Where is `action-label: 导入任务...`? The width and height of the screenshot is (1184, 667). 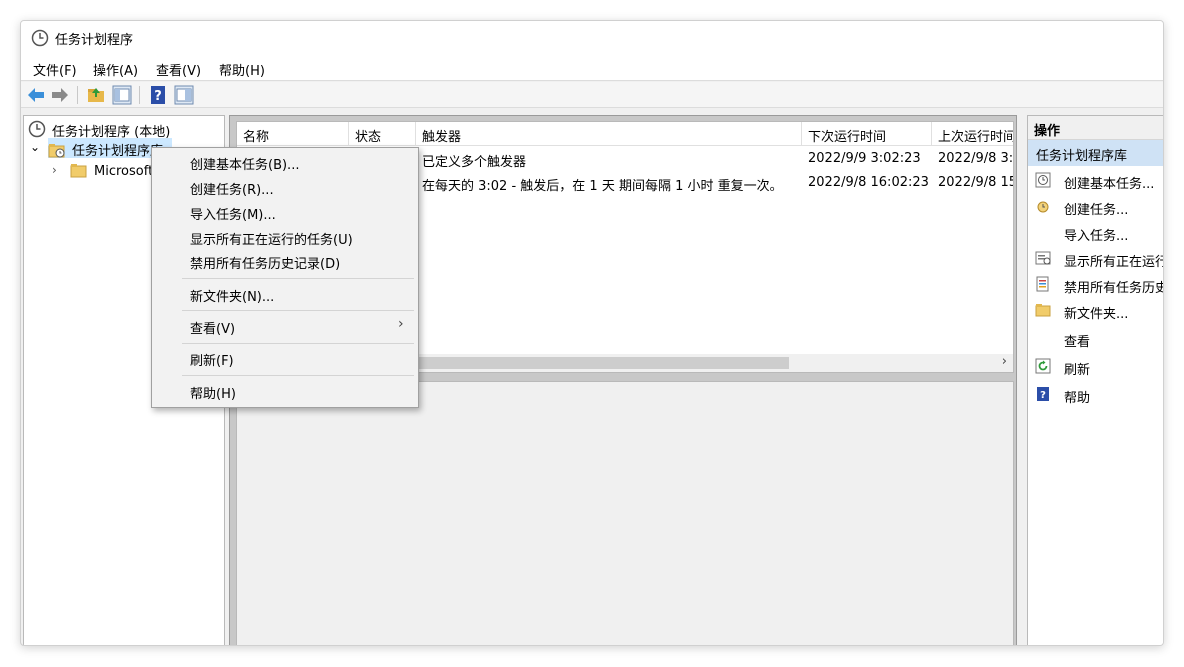
action-label: 导入任务... is located at coordinates (1096, 236).